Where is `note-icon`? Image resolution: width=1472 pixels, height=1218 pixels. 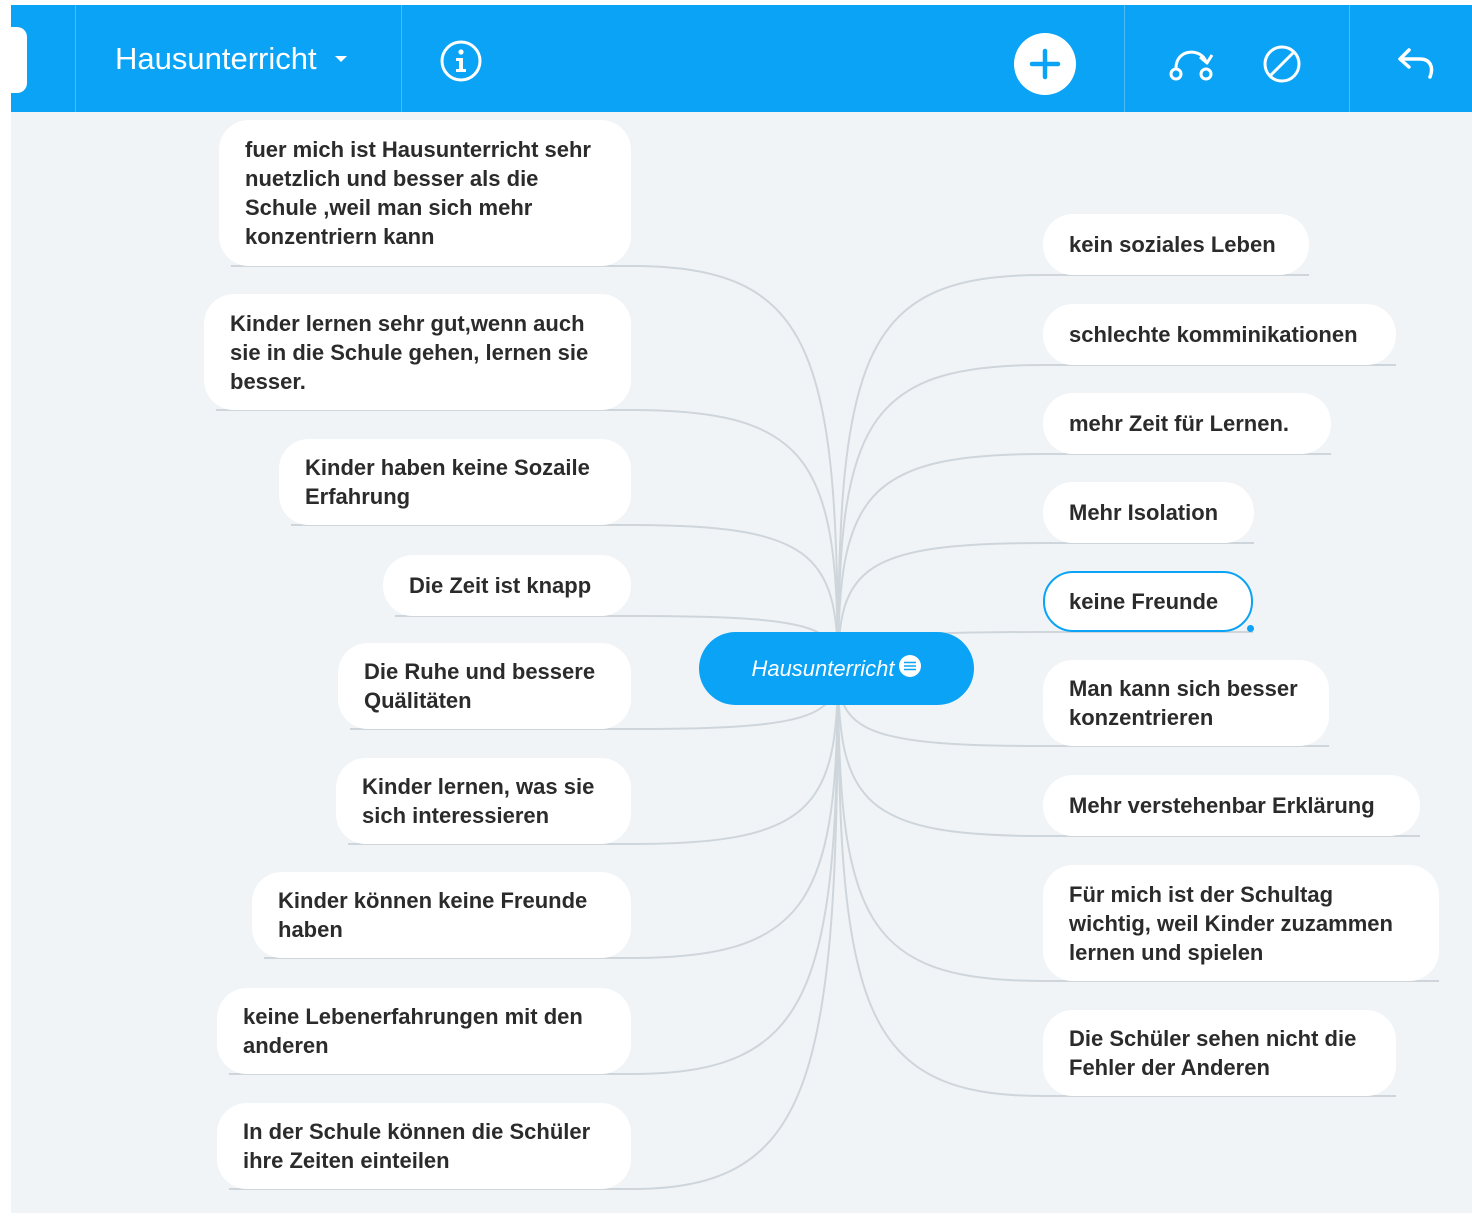
note-icon is located at coordinates (910, 669).